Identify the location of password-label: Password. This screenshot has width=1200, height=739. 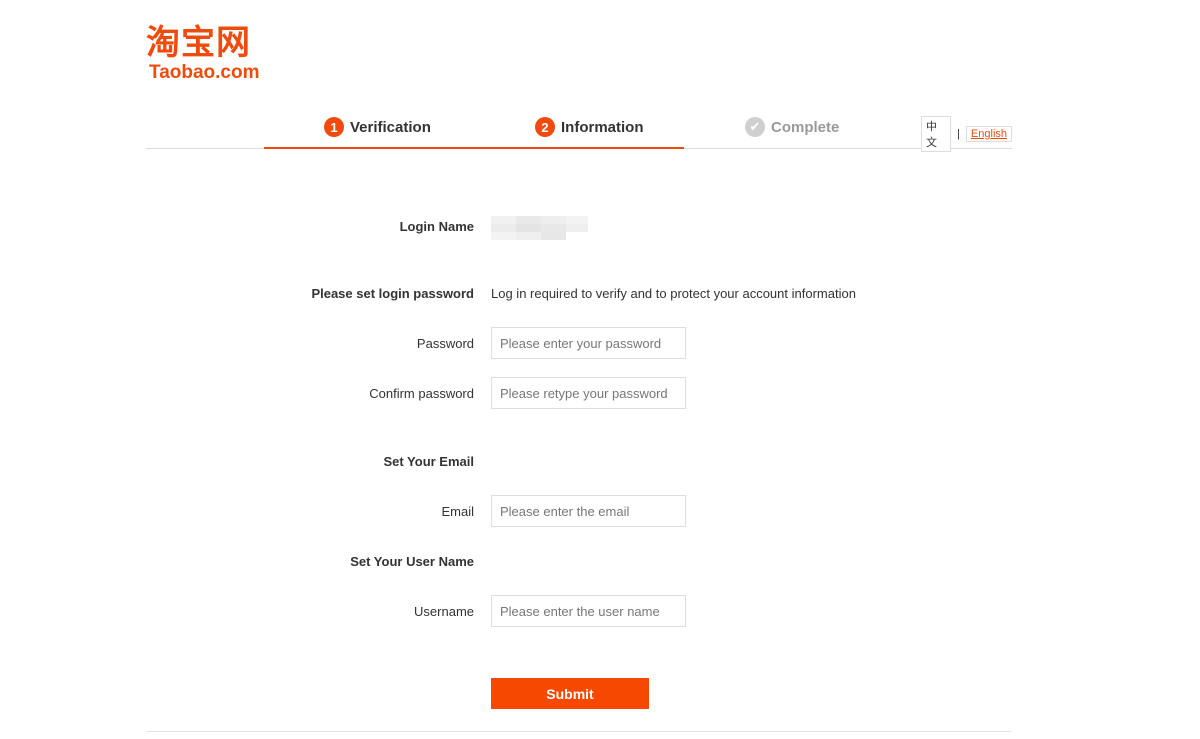
(445, 343).